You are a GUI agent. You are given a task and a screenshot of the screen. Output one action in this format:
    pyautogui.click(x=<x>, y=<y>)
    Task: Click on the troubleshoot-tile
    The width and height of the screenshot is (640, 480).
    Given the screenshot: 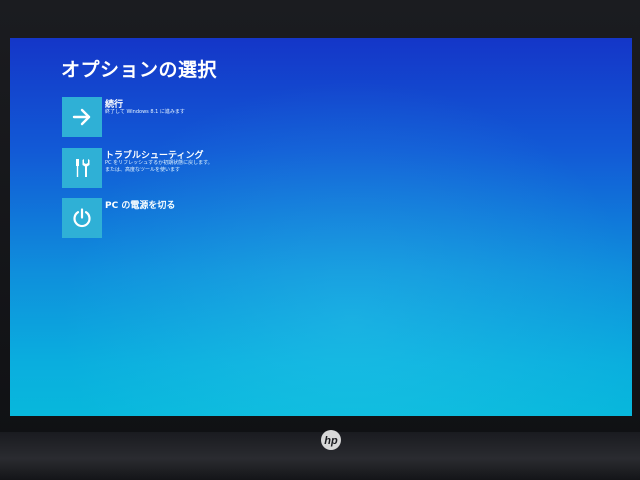 What is the action you would take?
    pyautogui.click(x=82, y=168)
    